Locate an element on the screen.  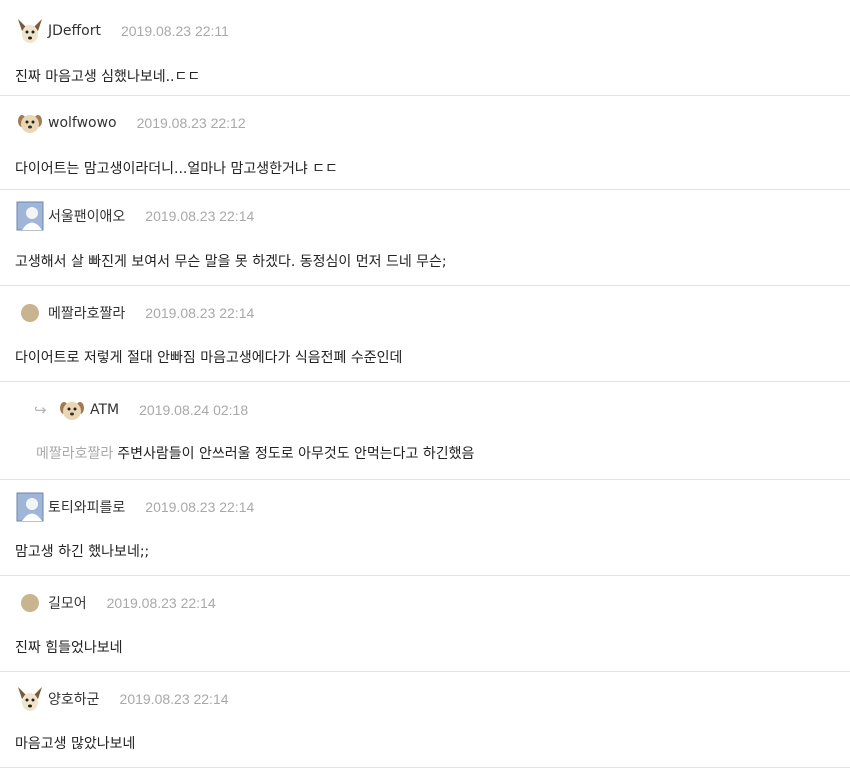
reply-text: 주변사람들이 안쓰러울 정도로 아무것도 안먹는다고 하긴했음 is located at coordinates (296, 454).